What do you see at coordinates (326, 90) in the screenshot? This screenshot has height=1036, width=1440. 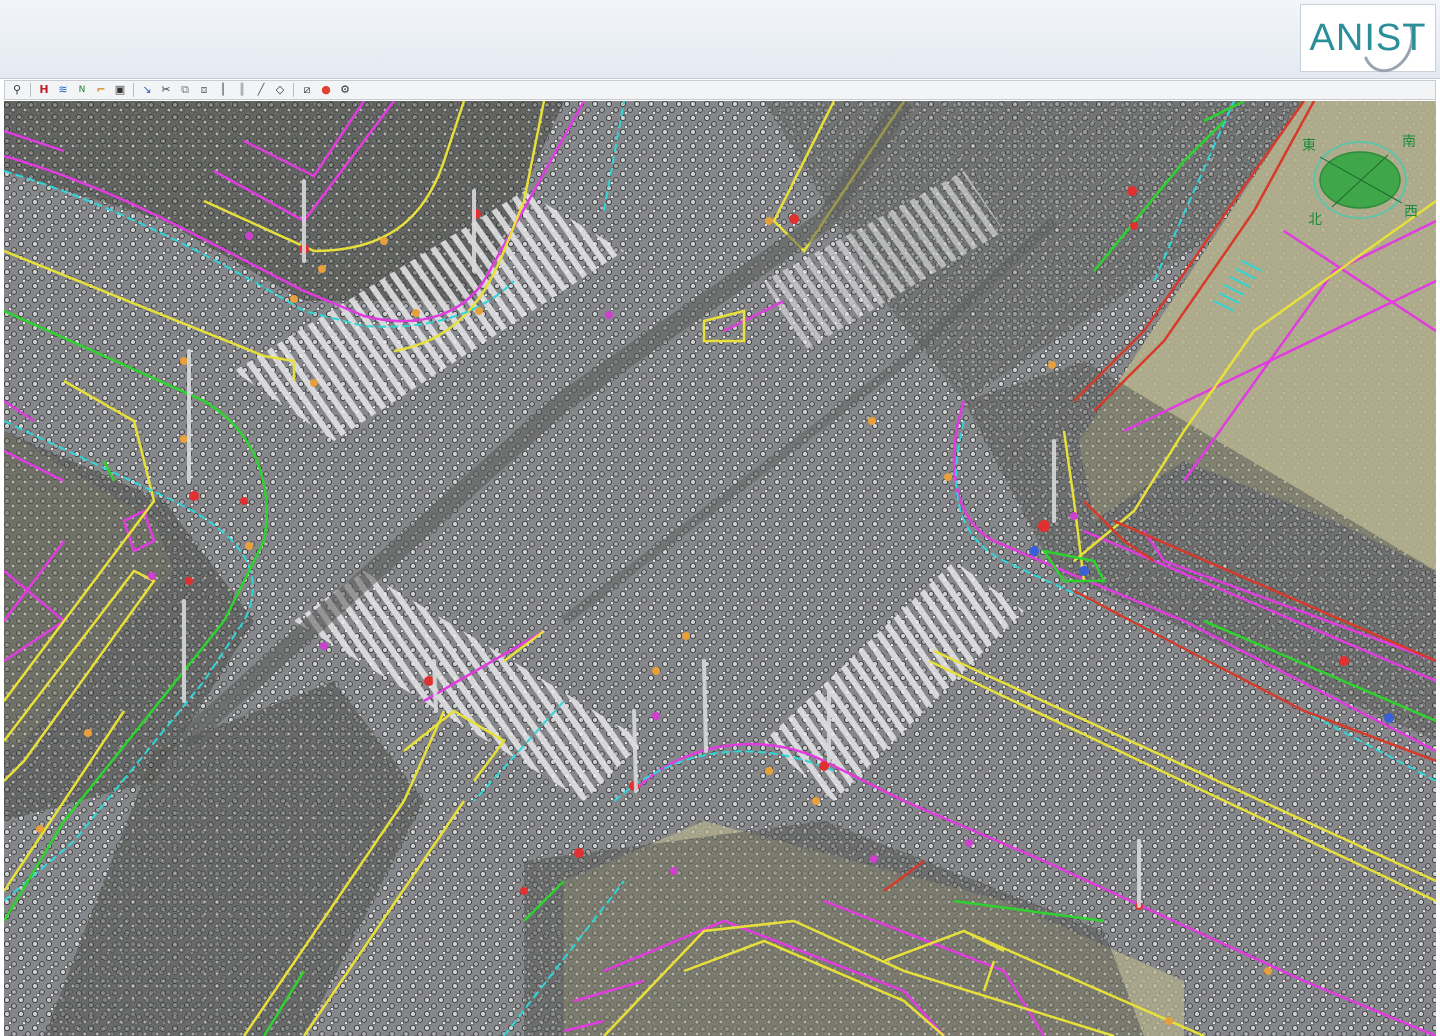 I see `pin-icon: ●` at bounding box center [326, 90].